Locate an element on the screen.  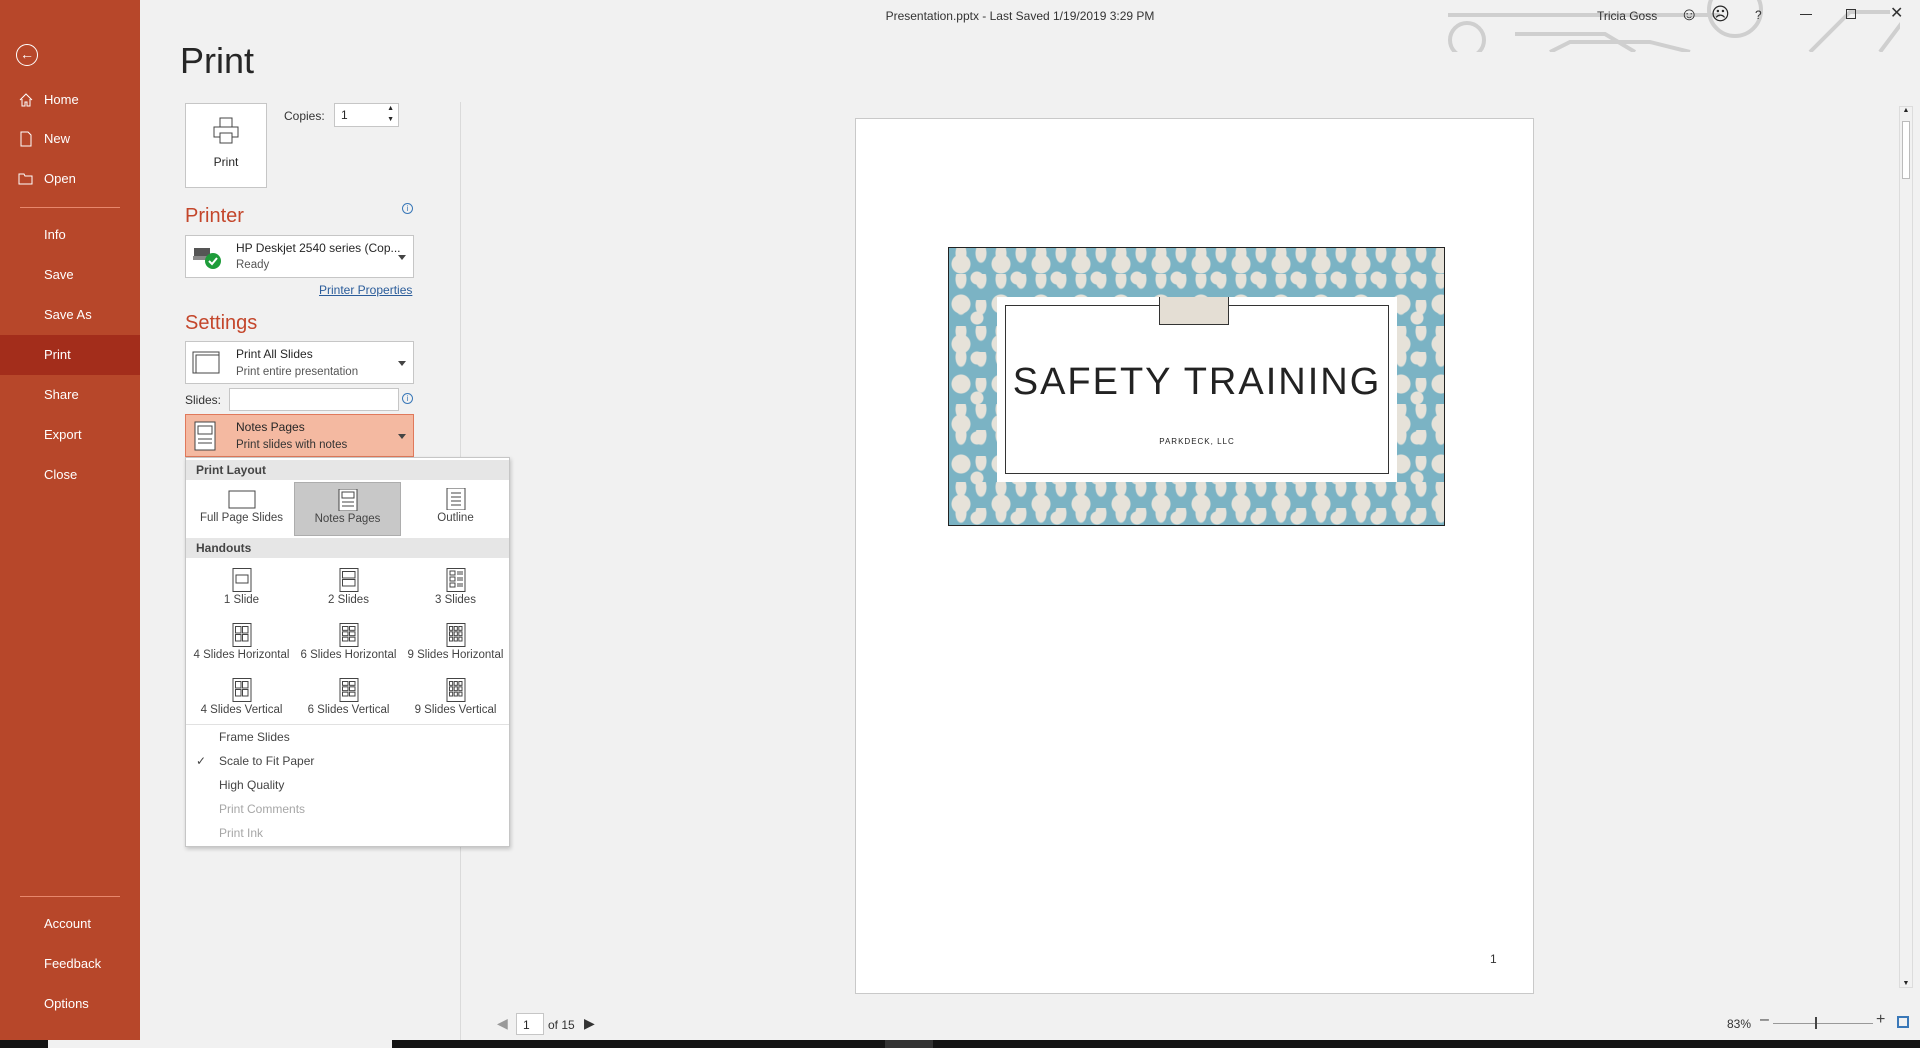
settings-heading: Settings is located at coordinates (221, 323).